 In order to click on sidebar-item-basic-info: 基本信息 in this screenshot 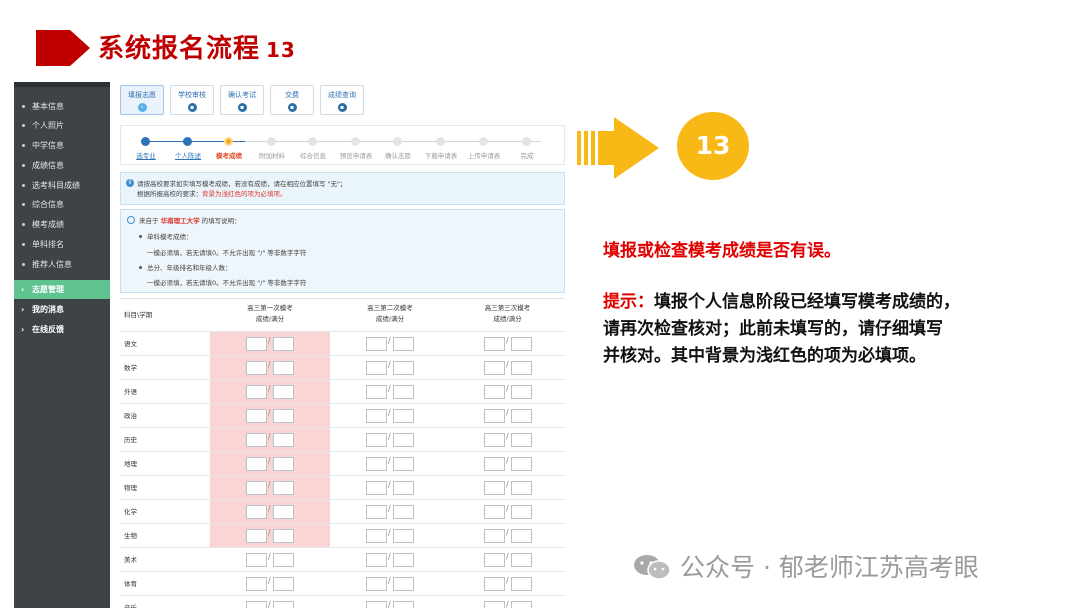, I will do `click(62, 106)`.